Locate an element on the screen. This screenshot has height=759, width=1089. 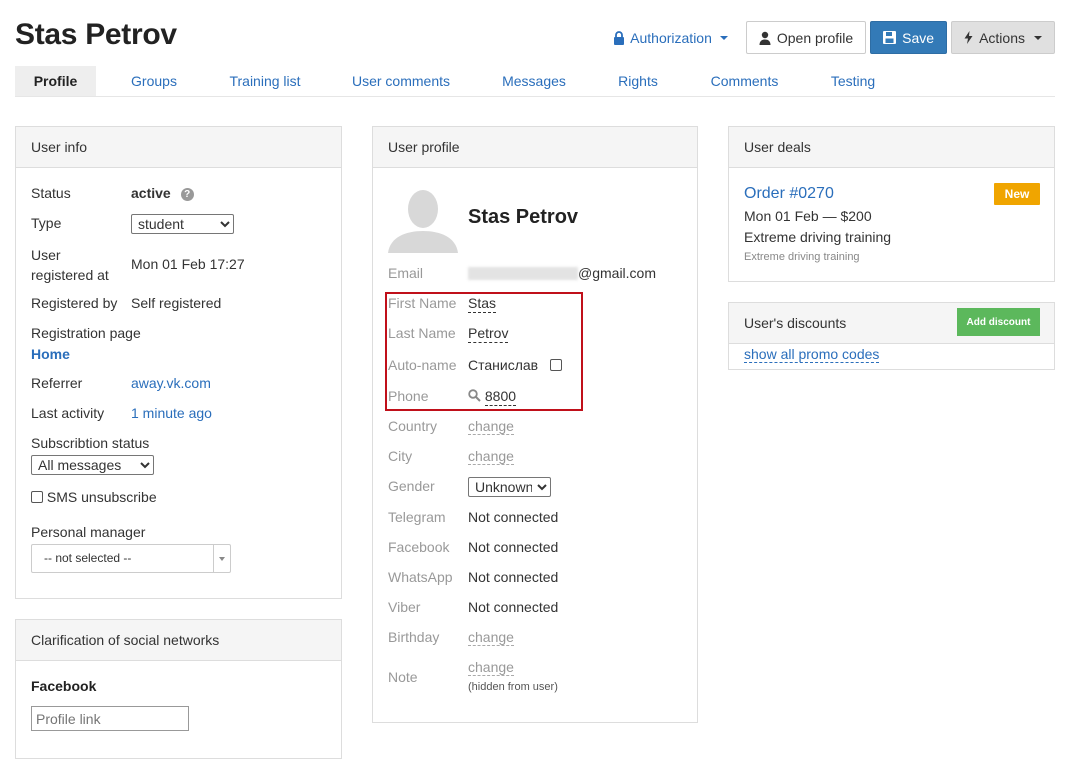
country-label: Country is located at coordinates (413, 426).